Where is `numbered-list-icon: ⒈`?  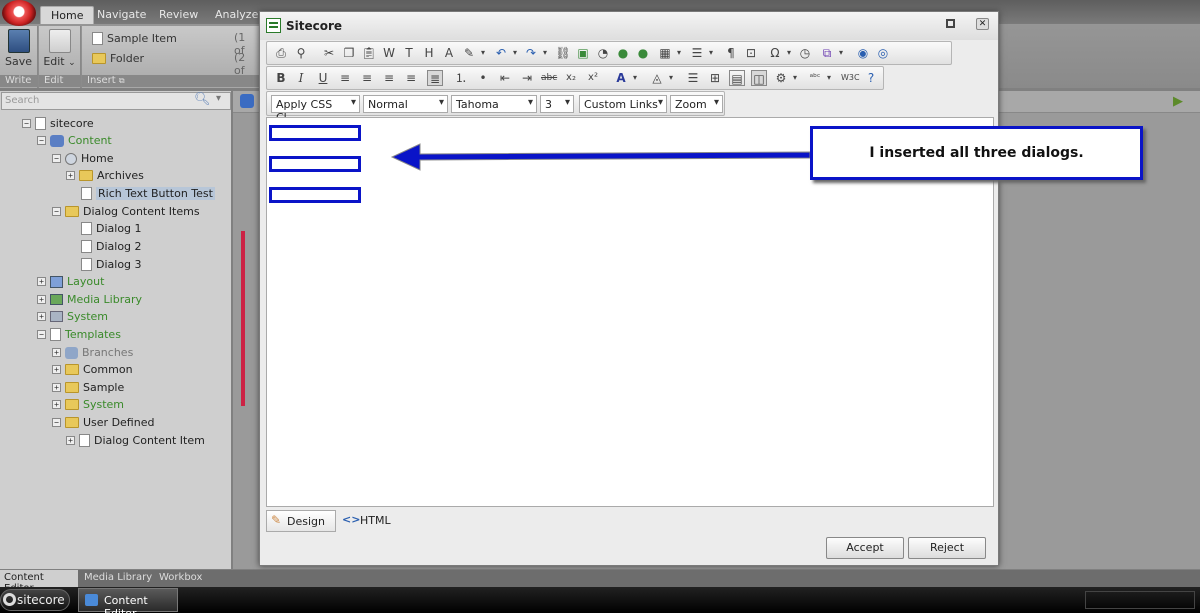 numbered-list-icon: ⒈ is located at coordinates (461, 78).